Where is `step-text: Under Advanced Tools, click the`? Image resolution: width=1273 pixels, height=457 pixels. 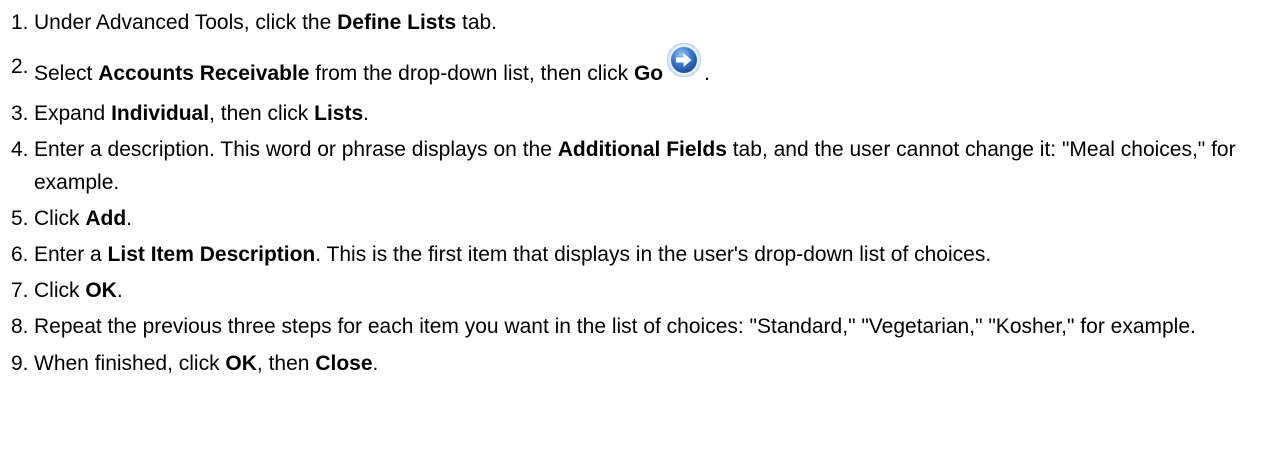
step-text: Under Advanced Tools, click the is located at coordinates (186, 22).